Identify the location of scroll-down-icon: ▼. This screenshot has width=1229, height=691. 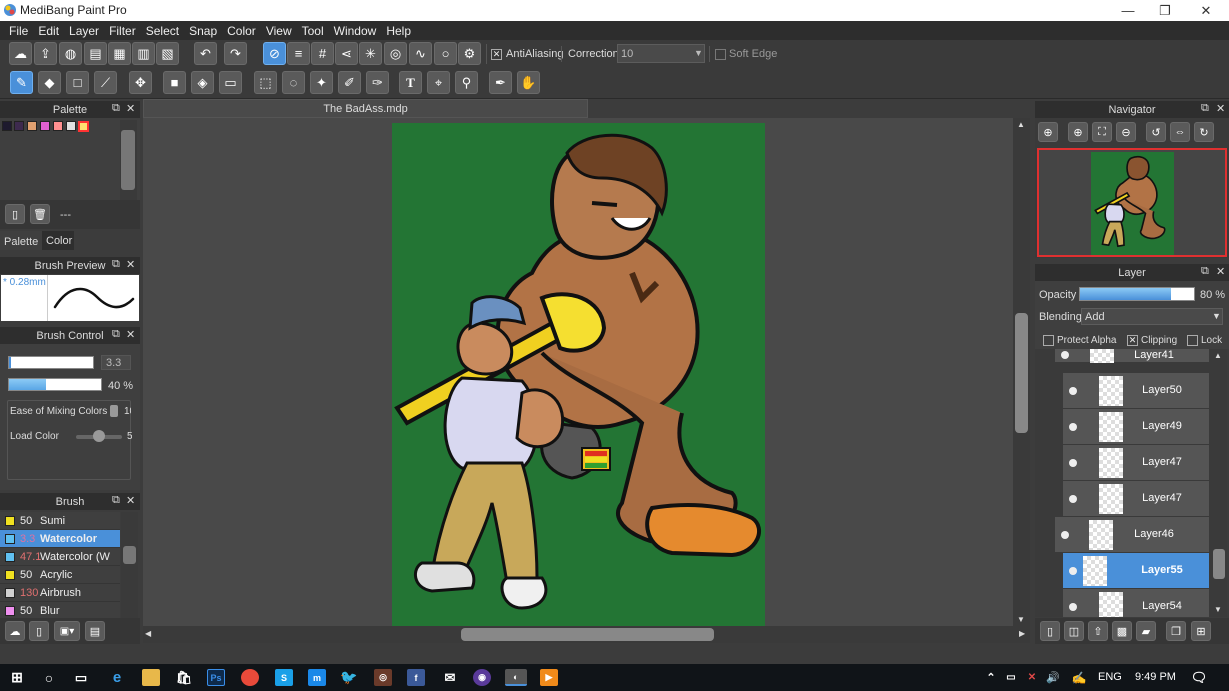
(1021, 619).